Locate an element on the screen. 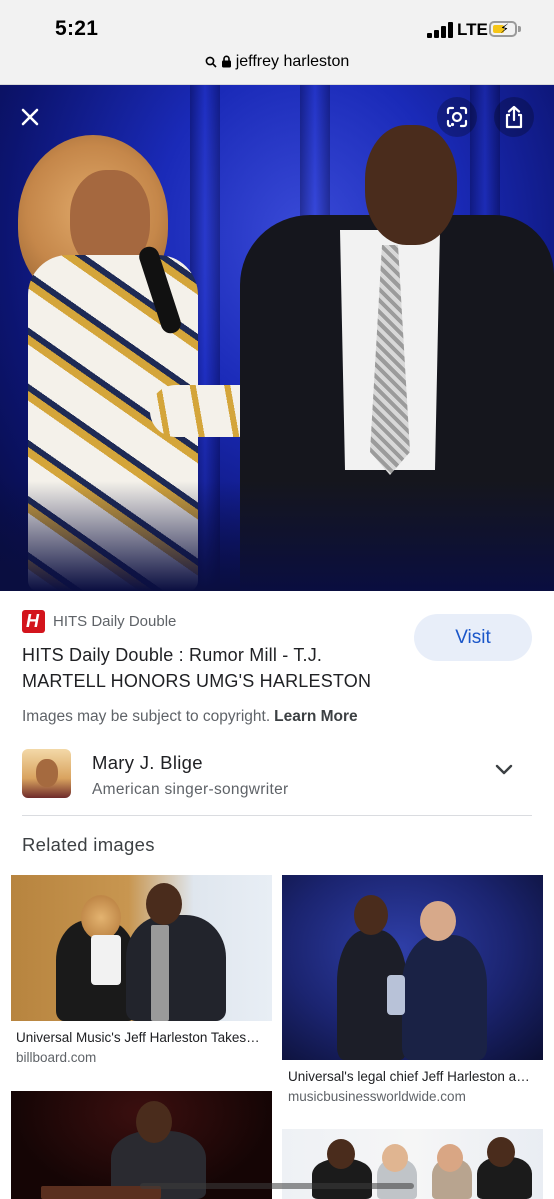  visit-button: Visit is located at coordinates (473, 637).